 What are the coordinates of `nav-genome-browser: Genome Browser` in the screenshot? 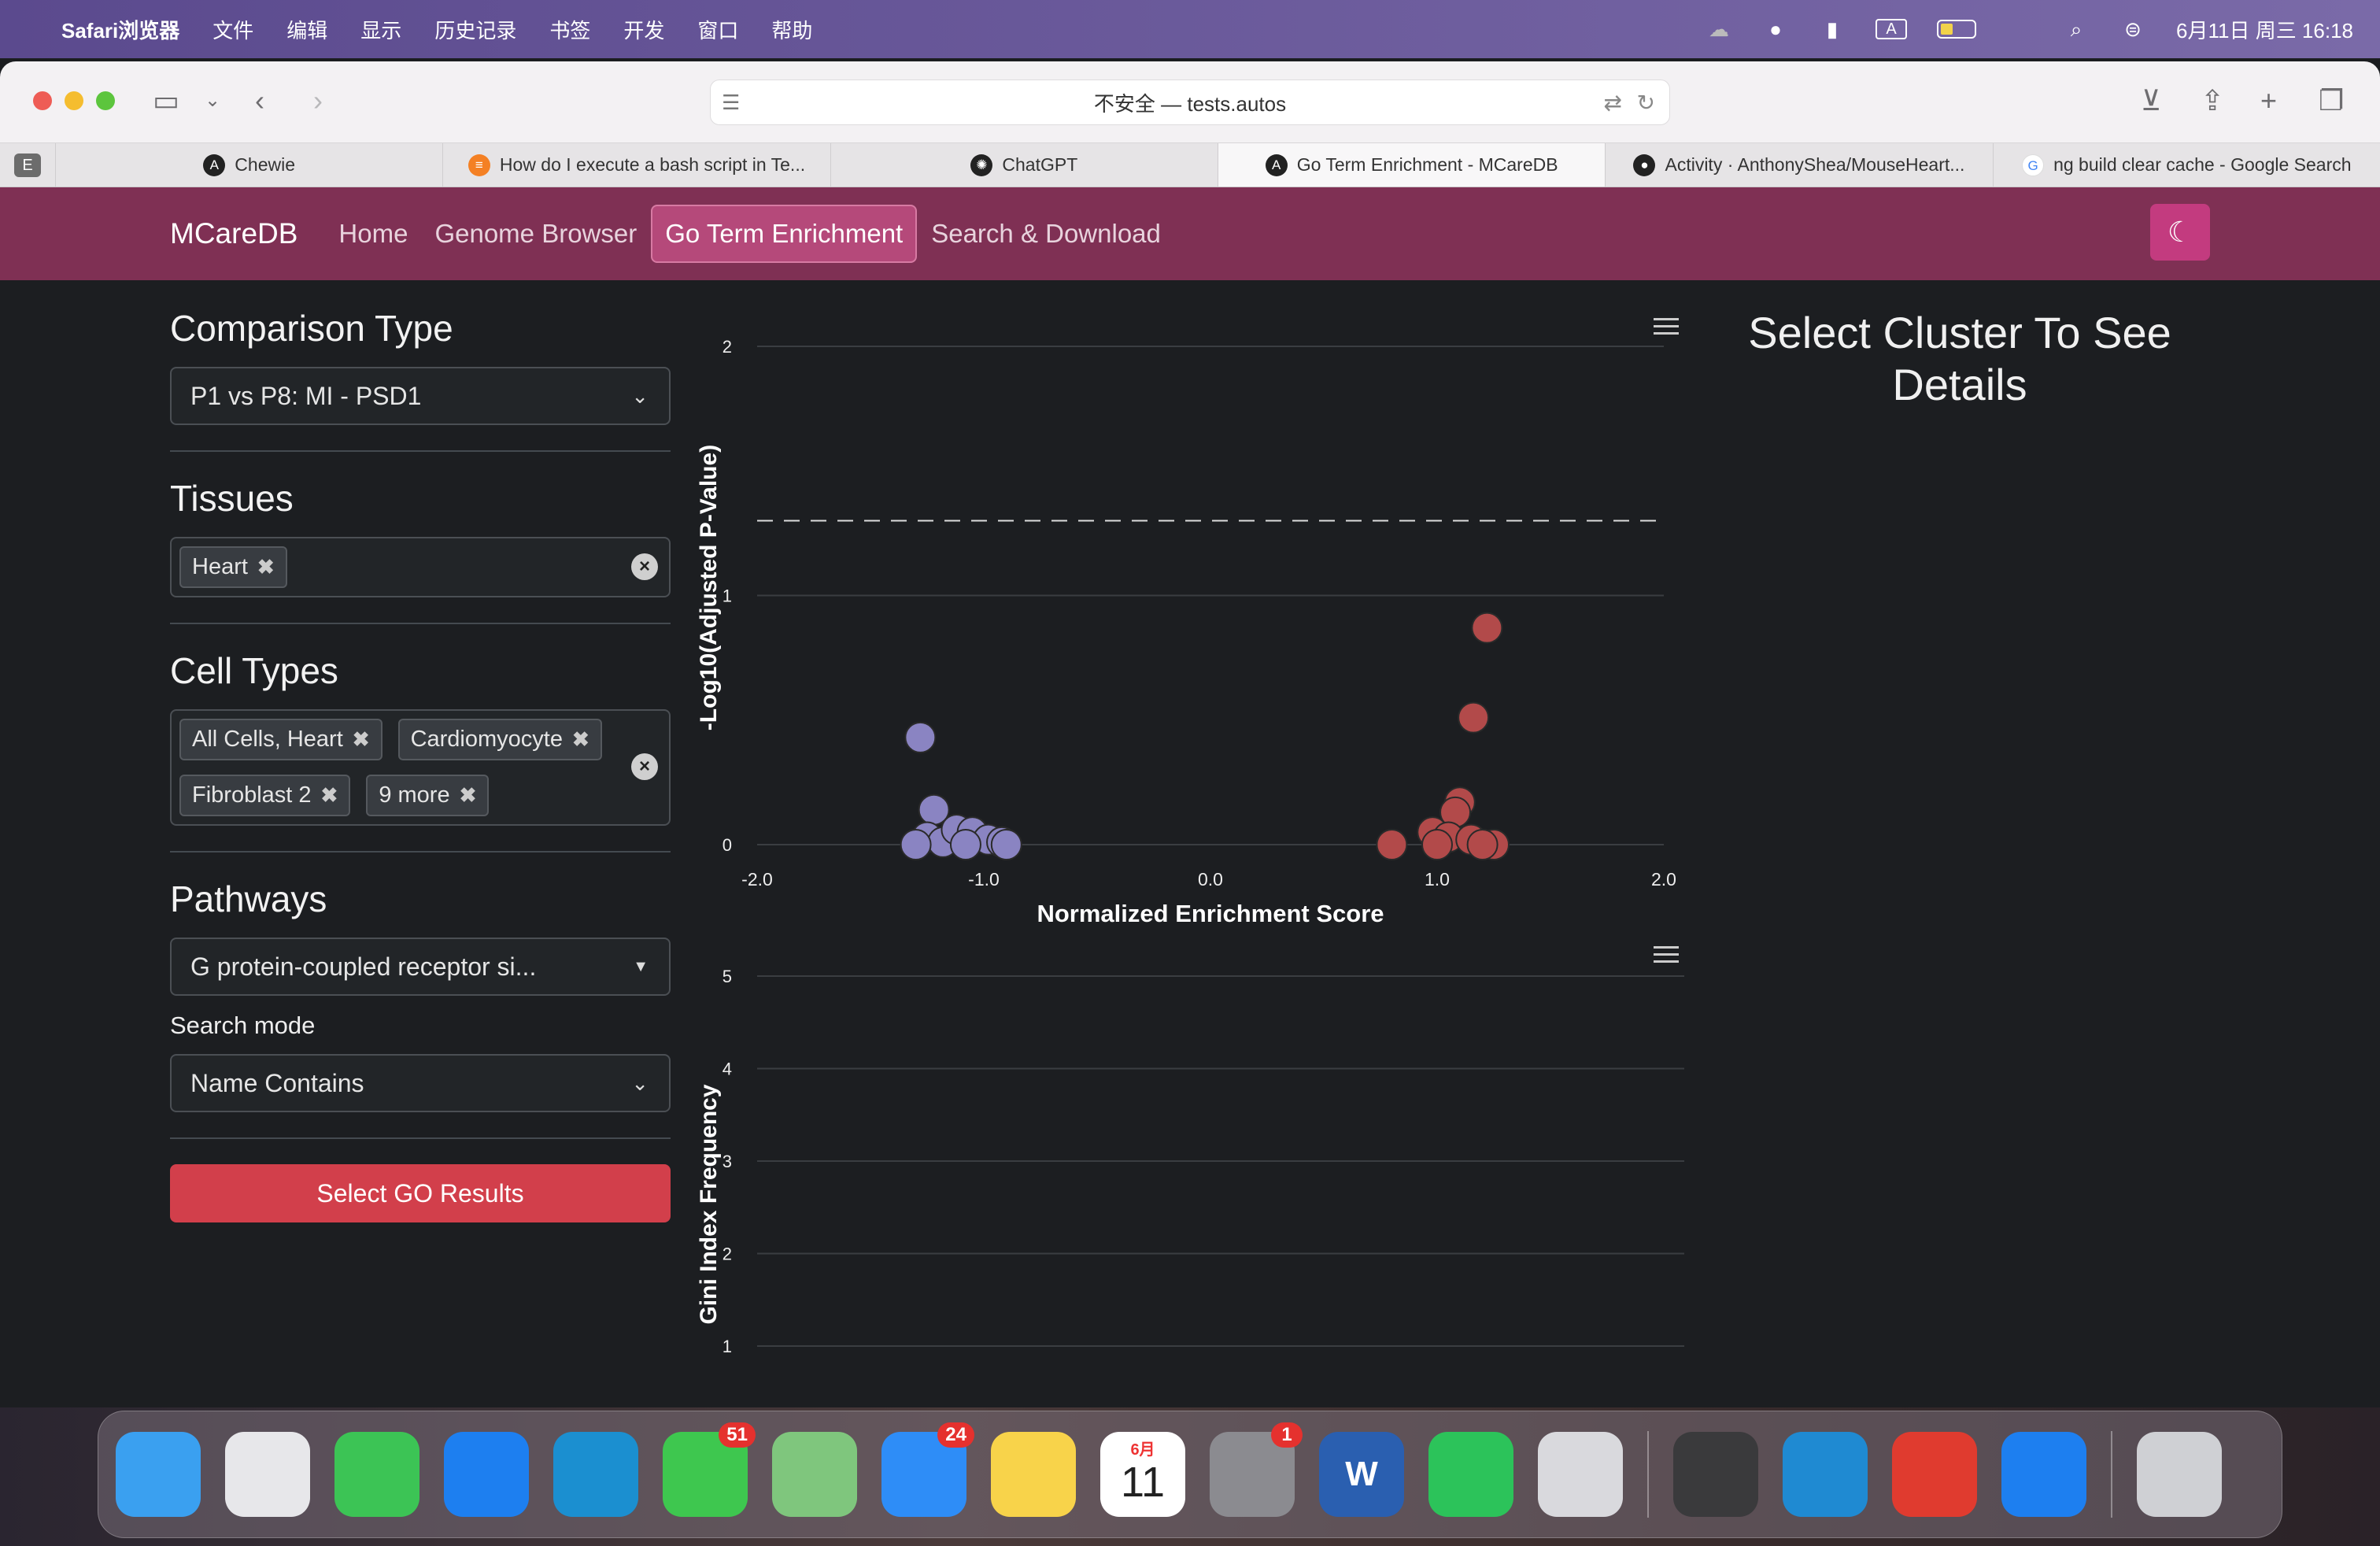 It's located at (535, 234).